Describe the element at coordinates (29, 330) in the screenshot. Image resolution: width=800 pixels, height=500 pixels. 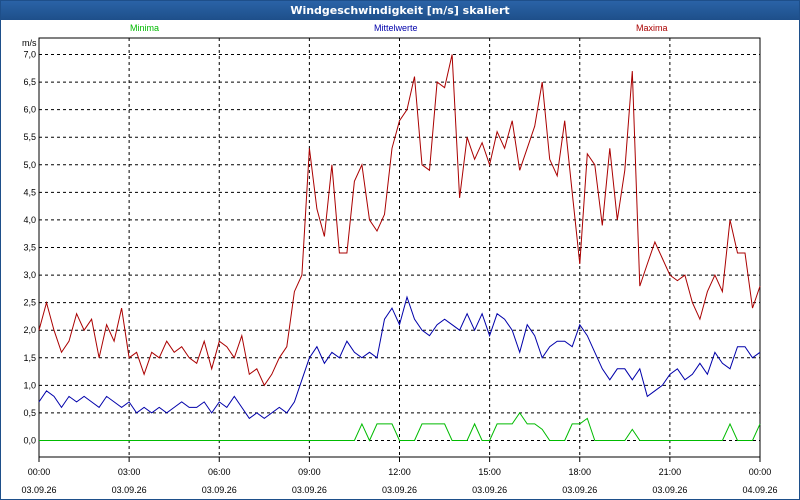
I see `y-tick-label: 2,0` at that location.